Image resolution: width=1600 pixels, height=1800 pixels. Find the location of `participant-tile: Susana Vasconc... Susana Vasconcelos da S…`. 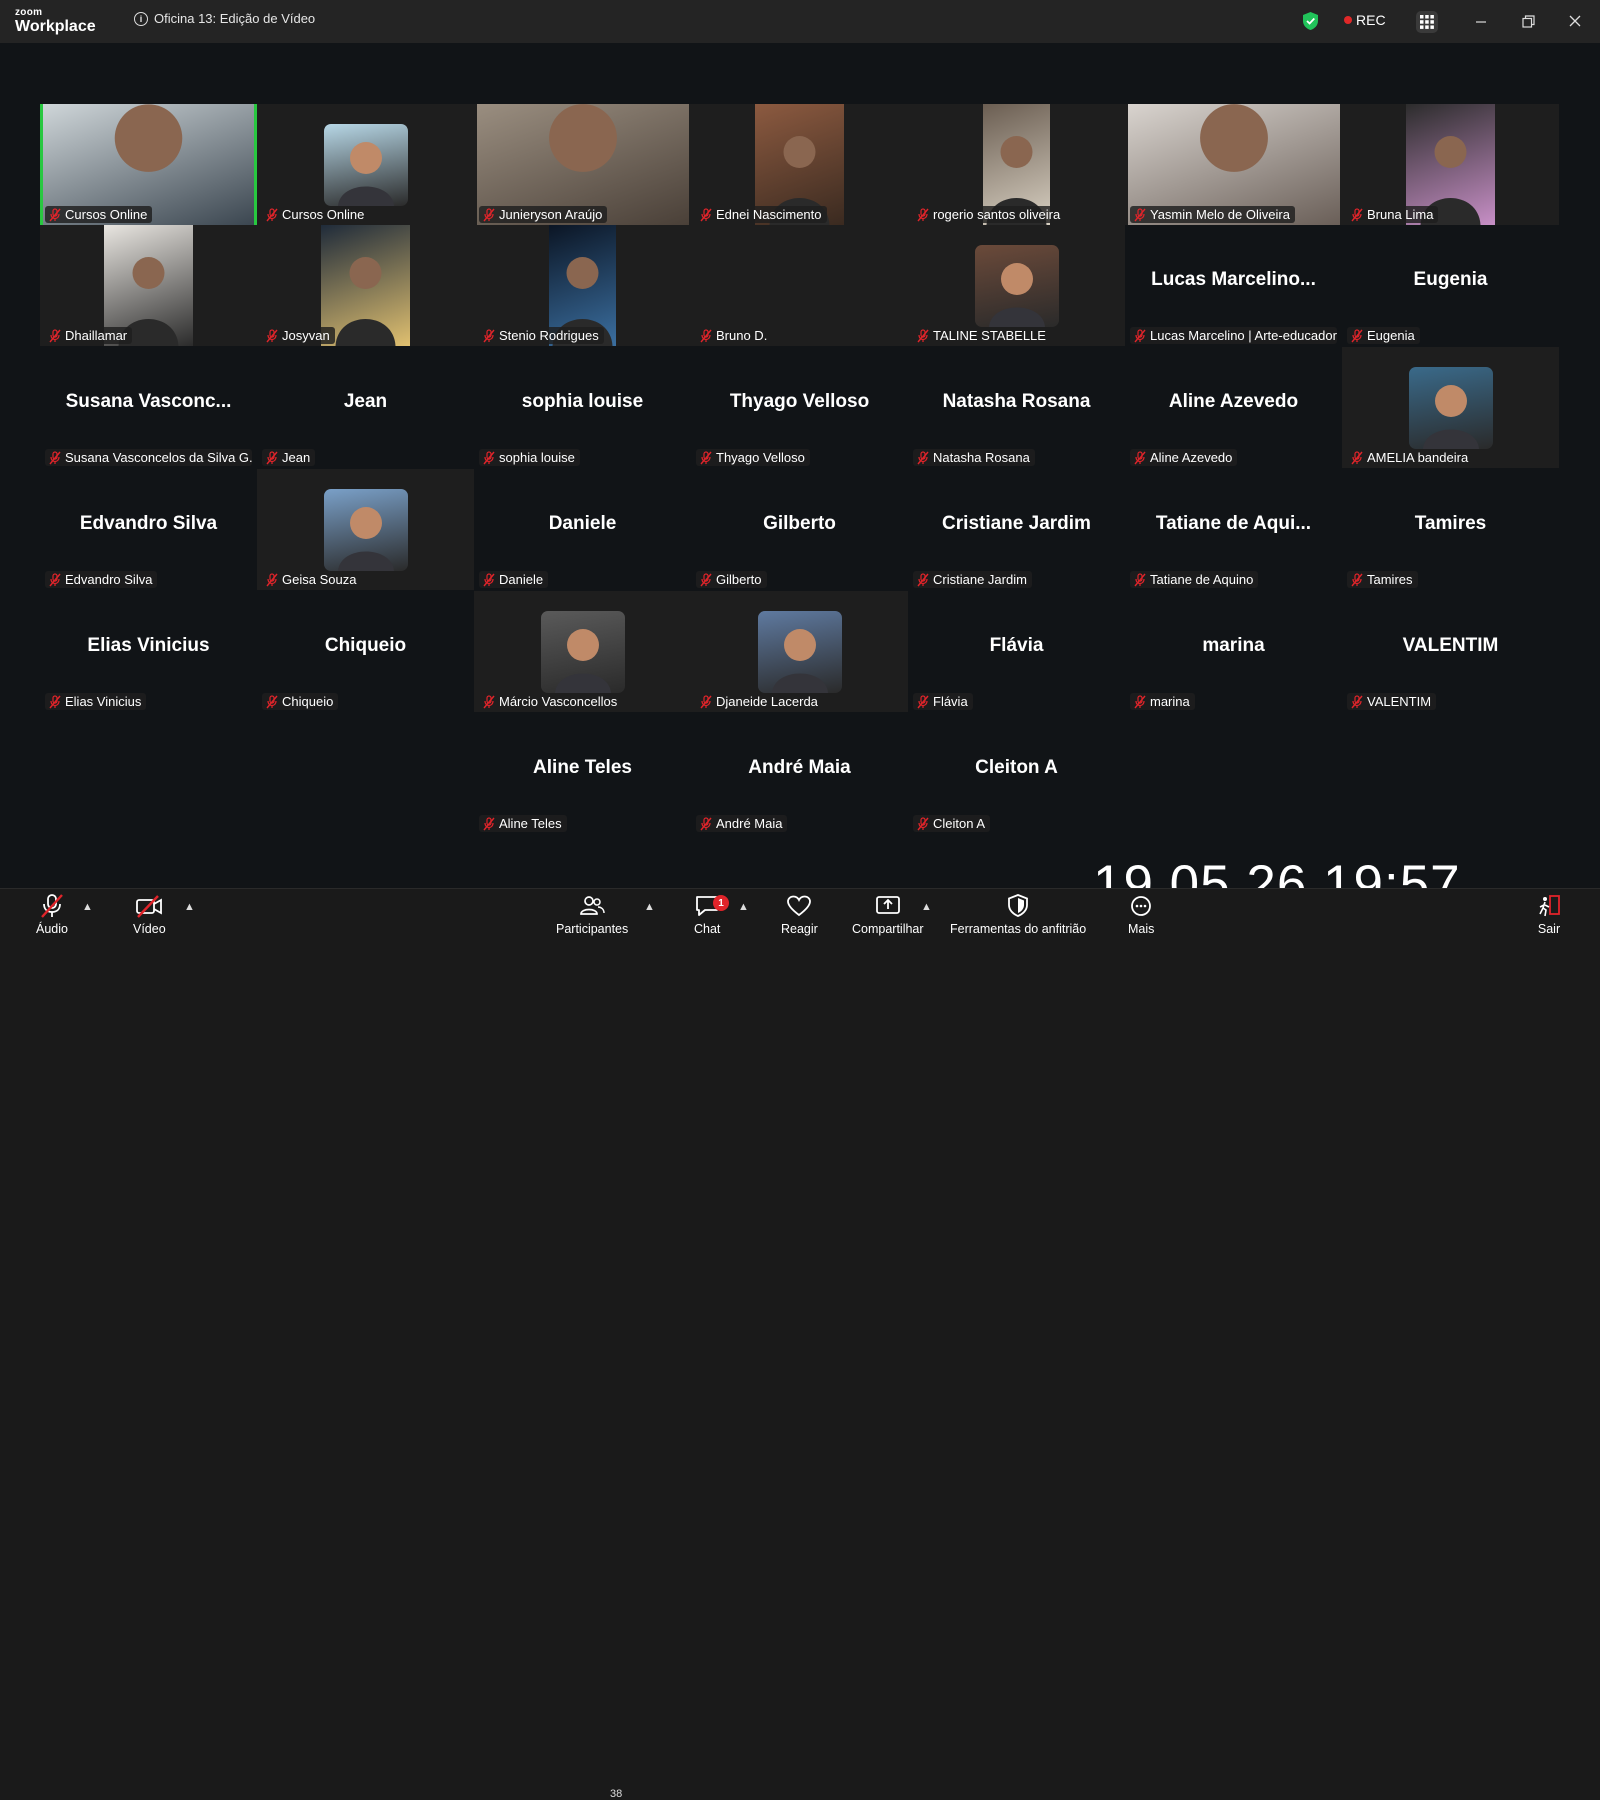

participant-tile: Susana Vasconc... Susana Vasconcelos da S… is located at coordinates (148, 407).